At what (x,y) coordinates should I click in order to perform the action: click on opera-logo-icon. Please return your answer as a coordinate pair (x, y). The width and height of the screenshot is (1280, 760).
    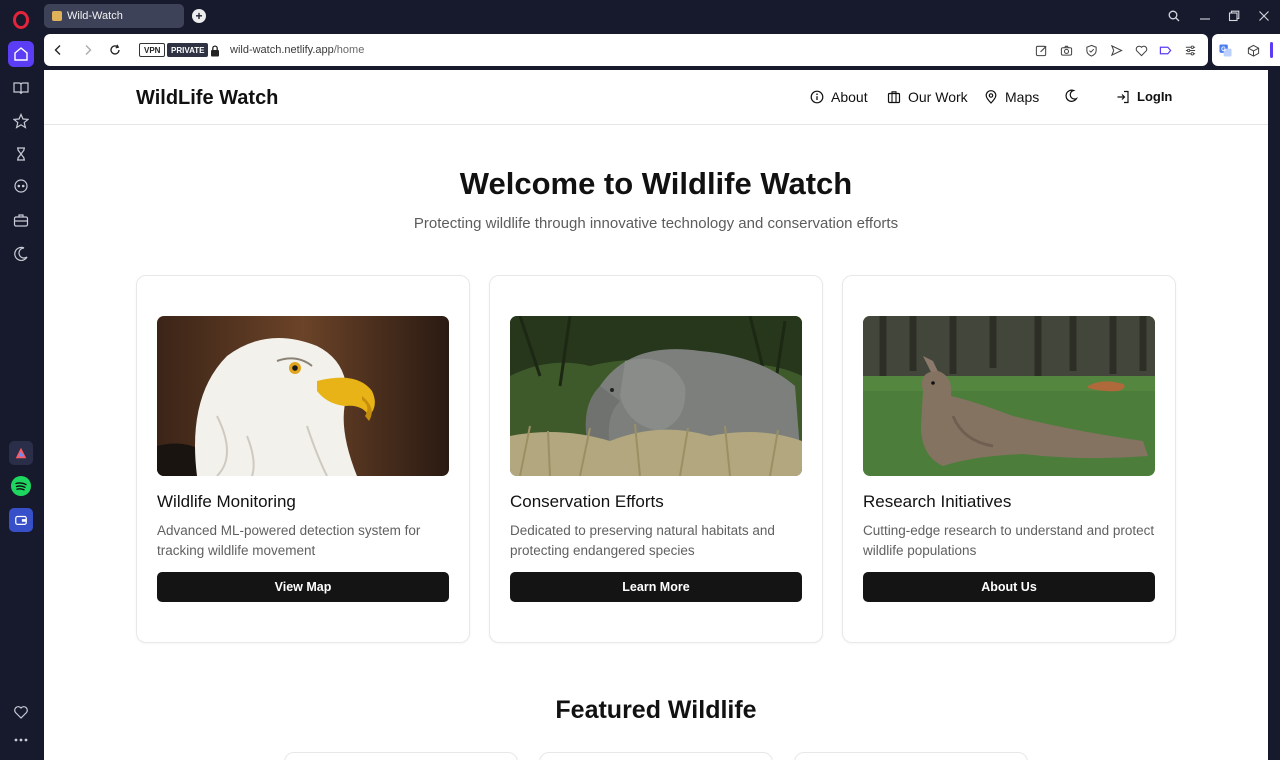
    Looking at the image, I should click on (21, 20).